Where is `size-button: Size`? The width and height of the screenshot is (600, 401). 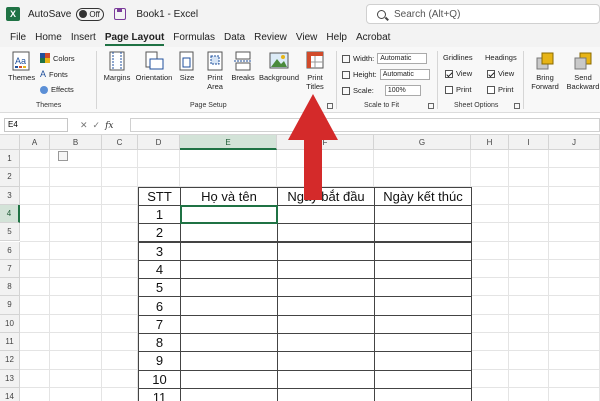
size-button: Size is located at coordinates (187, 66).